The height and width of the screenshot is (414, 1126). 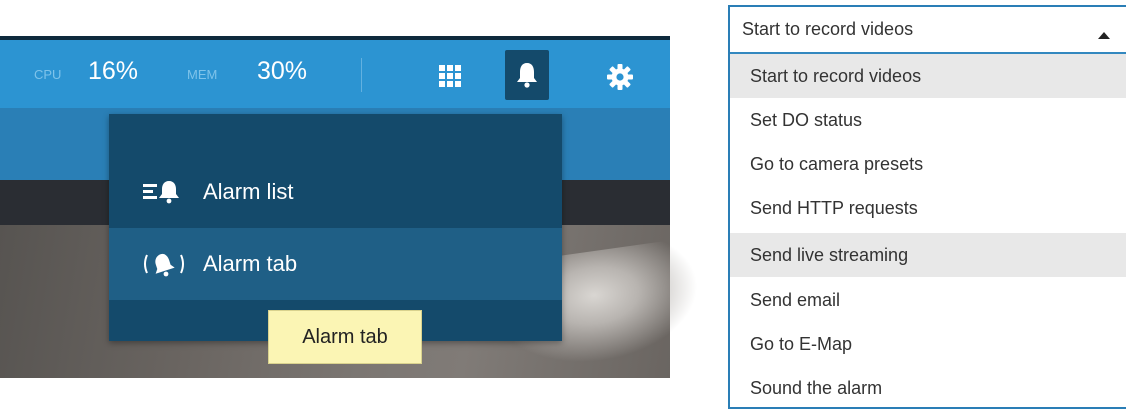 I want to click on option-send-live-streaming: Send live streaming, so click(x=928, y=255).